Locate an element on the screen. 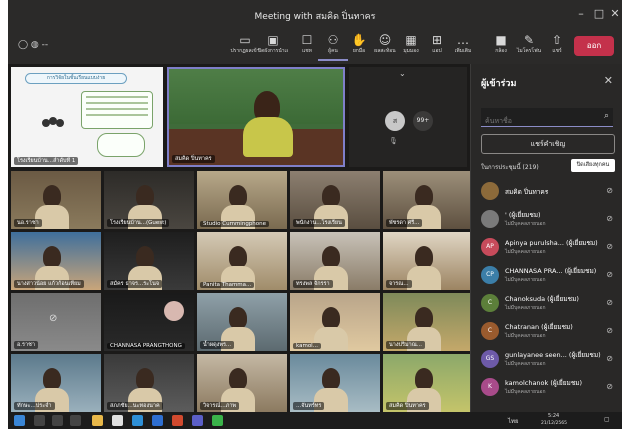  mute-all-button: ปิดเสียงทุกคน is located at coordinates (593, 165).